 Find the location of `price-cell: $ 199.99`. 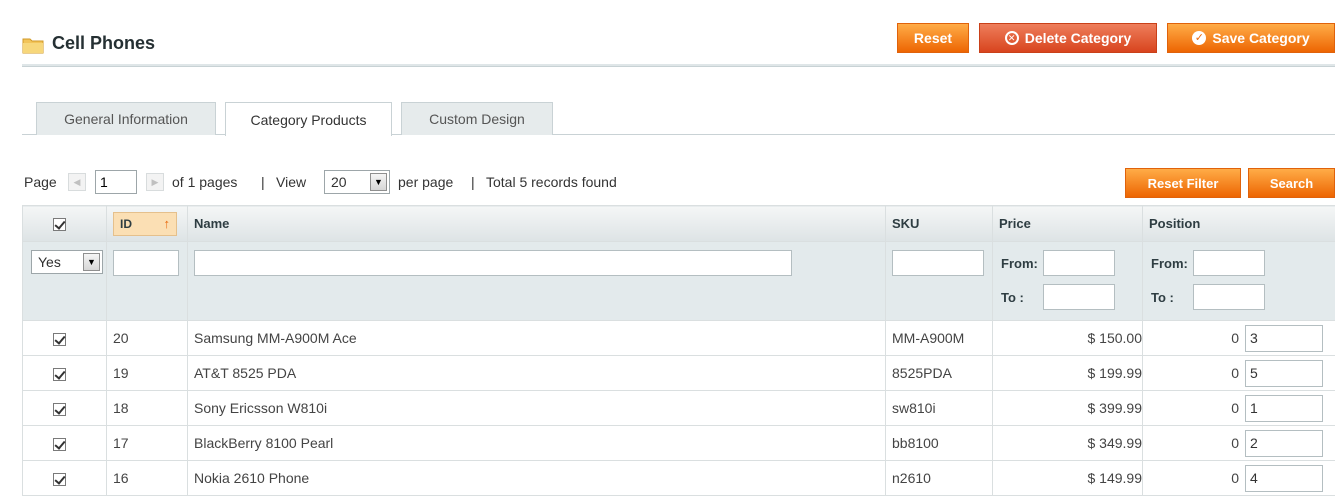

price-cell: $ 199.99 is located at coordinates (1067, 373).